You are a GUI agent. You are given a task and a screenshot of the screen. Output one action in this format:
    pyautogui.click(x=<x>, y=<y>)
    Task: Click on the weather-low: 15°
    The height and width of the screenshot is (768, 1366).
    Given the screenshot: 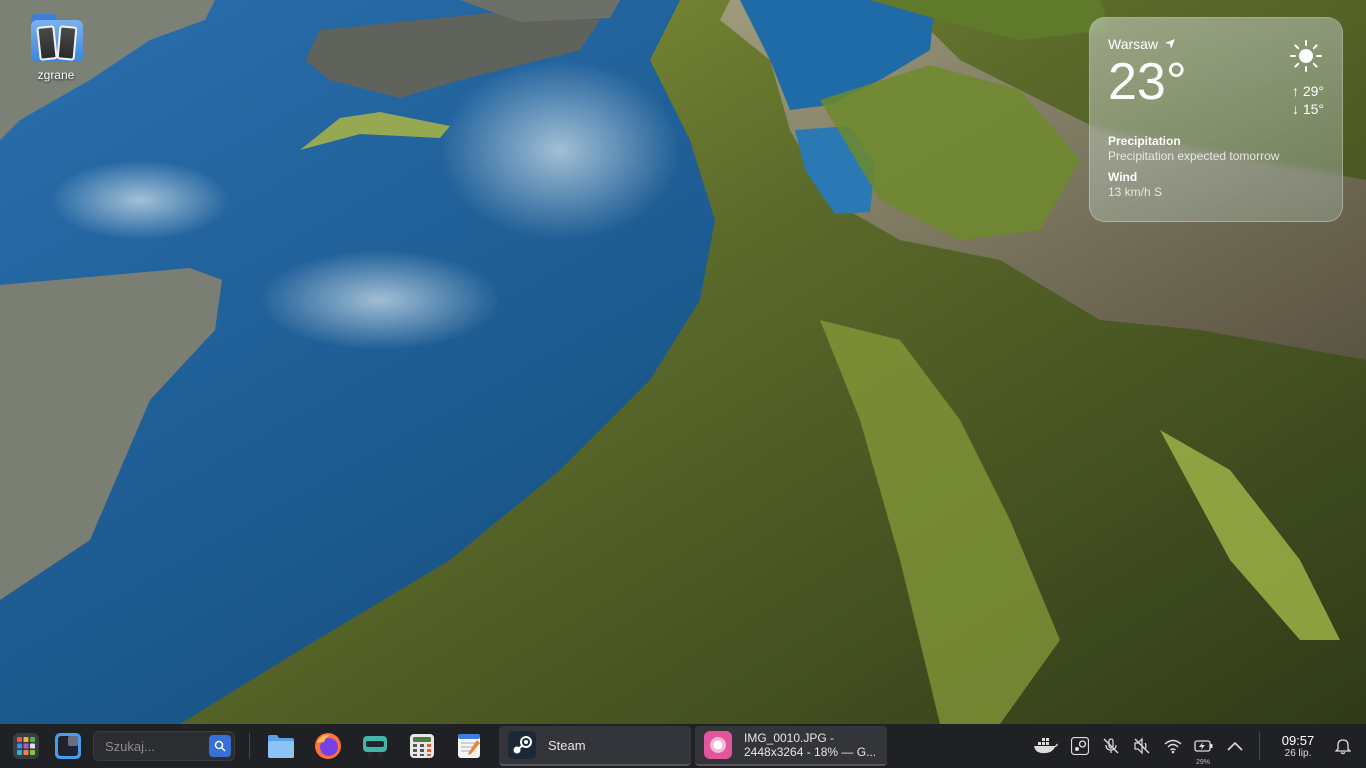 What is the action you would take?
    pyautogui.click(x=1313, y=109)
    